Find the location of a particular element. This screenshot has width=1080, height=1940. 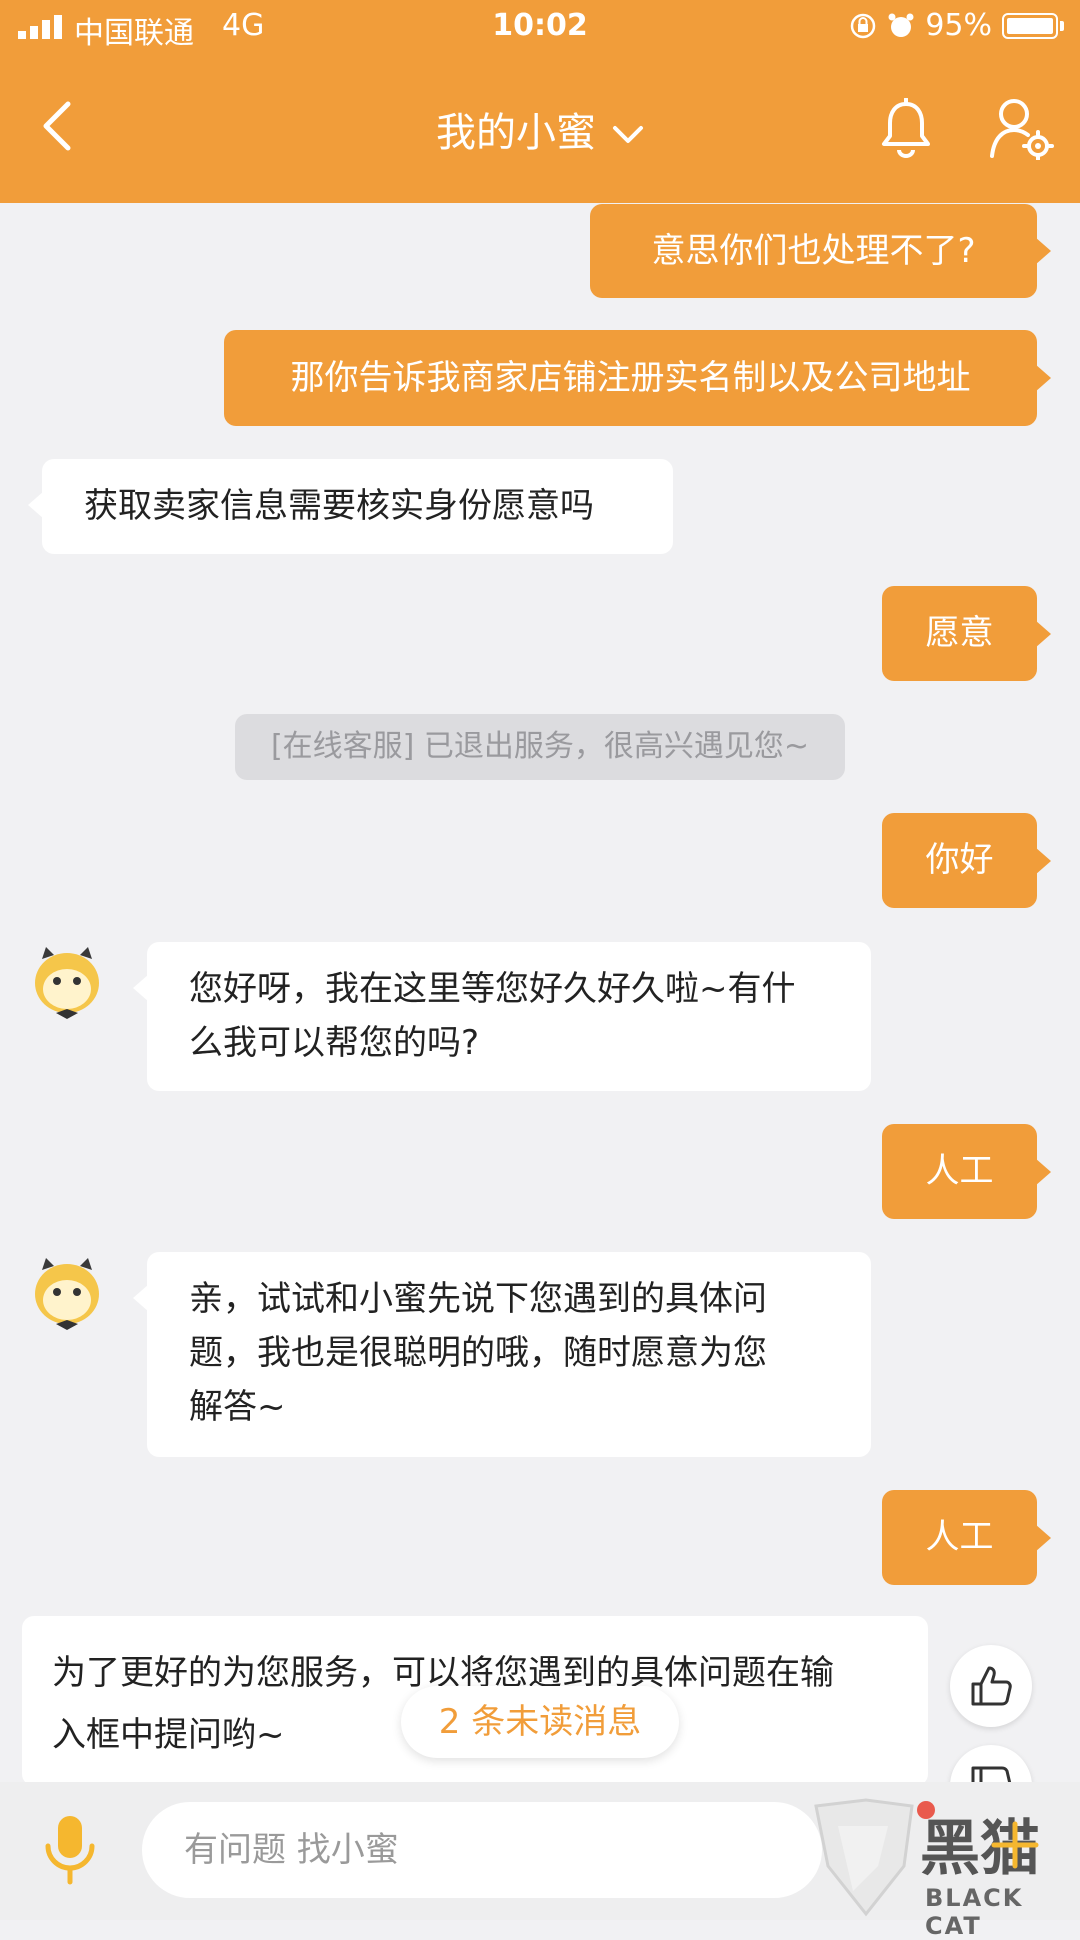

battery-tip is located at coordinates (1062, 25).